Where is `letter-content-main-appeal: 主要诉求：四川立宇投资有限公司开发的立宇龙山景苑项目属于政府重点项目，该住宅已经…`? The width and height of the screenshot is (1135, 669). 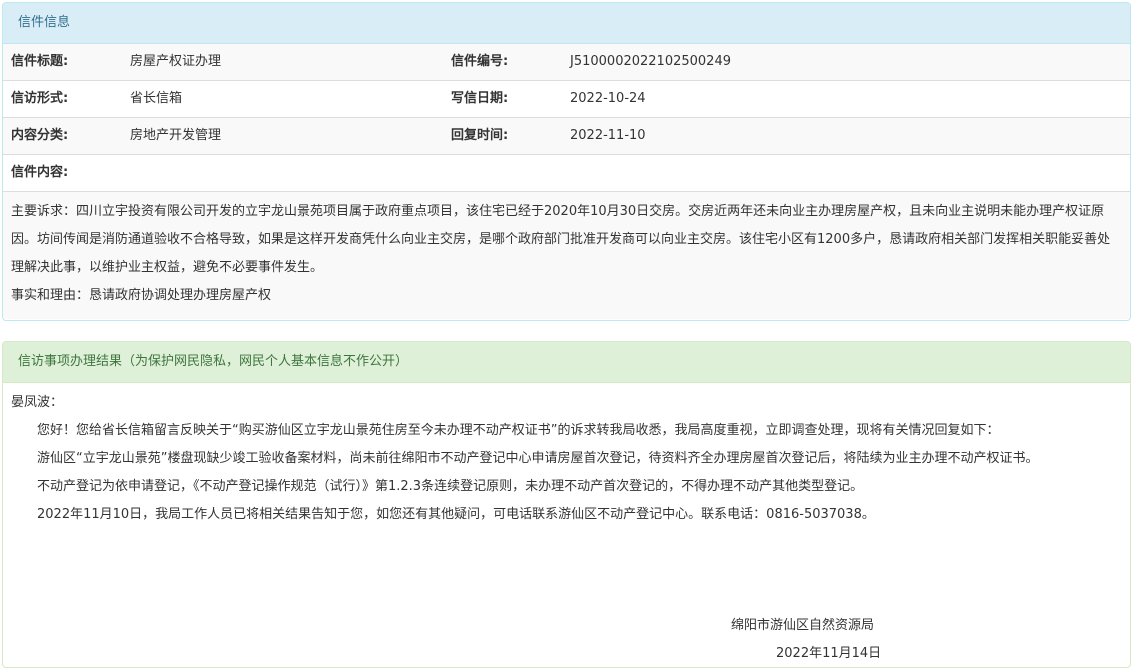 letter-content-main-appeal: 主要诉求：四川立宇投资有限公司开发的立宇龙山景苑项目属于政府重点项目，该住宅已经… is located at coordinates (561, 239).